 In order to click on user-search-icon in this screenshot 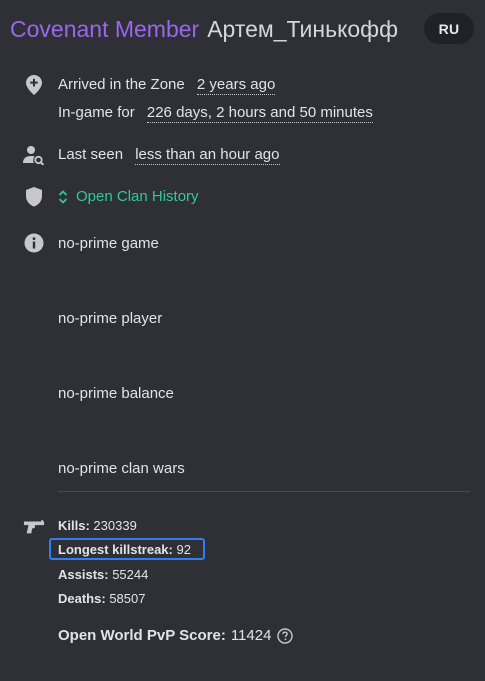, I will do `click(34, 155)`.